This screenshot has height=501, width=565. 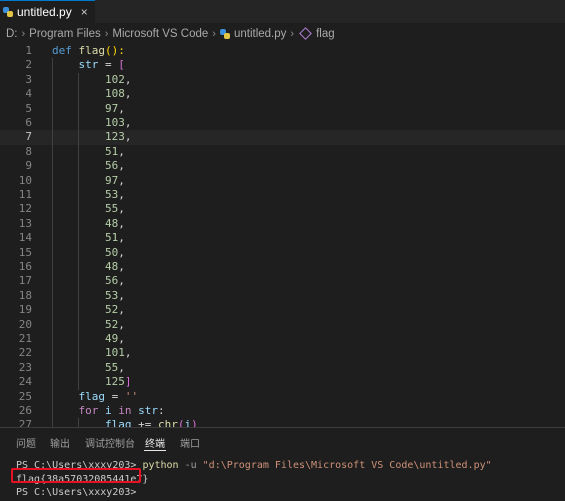 I want to click on code-line: 3 102,, so click(x=282, y=80).